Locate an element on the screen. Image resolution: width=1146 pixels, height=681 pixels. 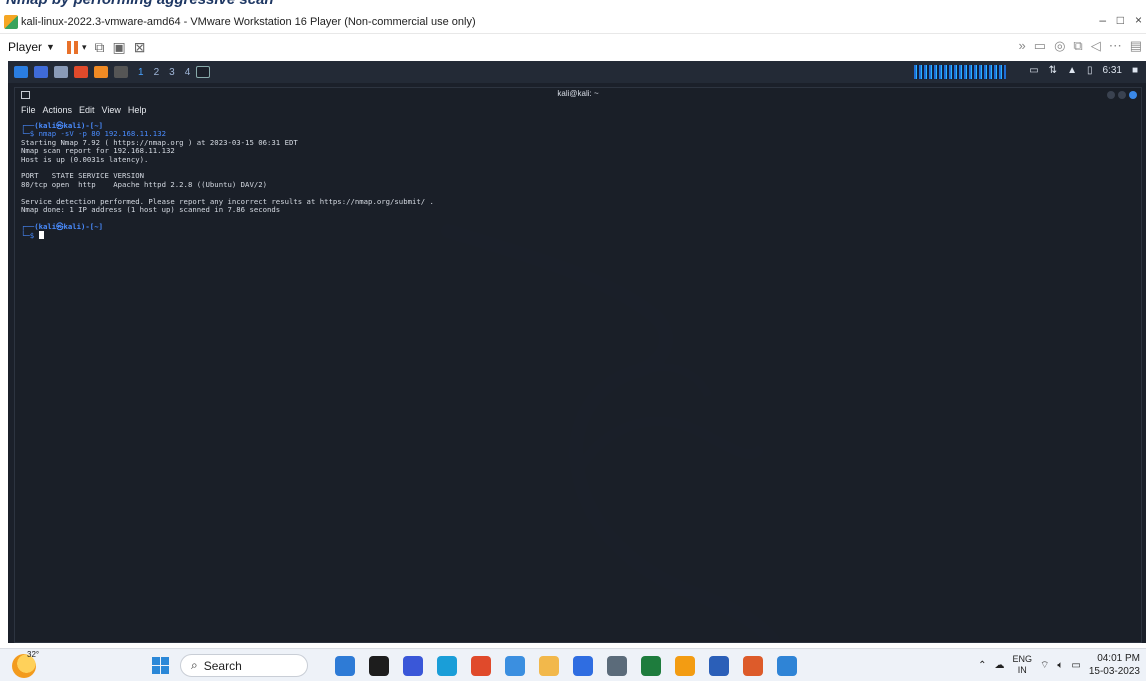
chat-icon is located at coordinates (413, 666).